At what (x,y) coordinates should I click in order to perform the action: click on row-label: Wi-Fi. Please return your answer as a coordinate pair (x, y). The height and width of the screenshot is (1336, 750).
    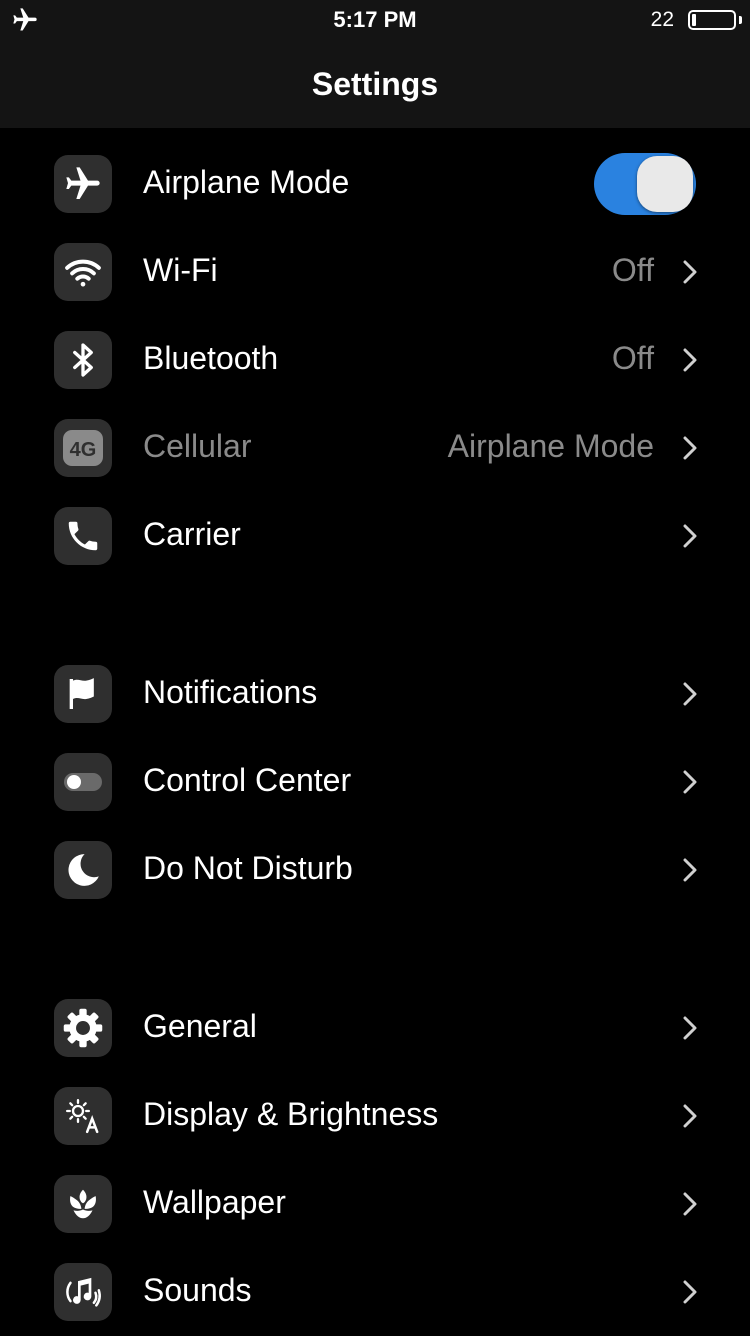
    Looking at the image, I should click on (180, 270).